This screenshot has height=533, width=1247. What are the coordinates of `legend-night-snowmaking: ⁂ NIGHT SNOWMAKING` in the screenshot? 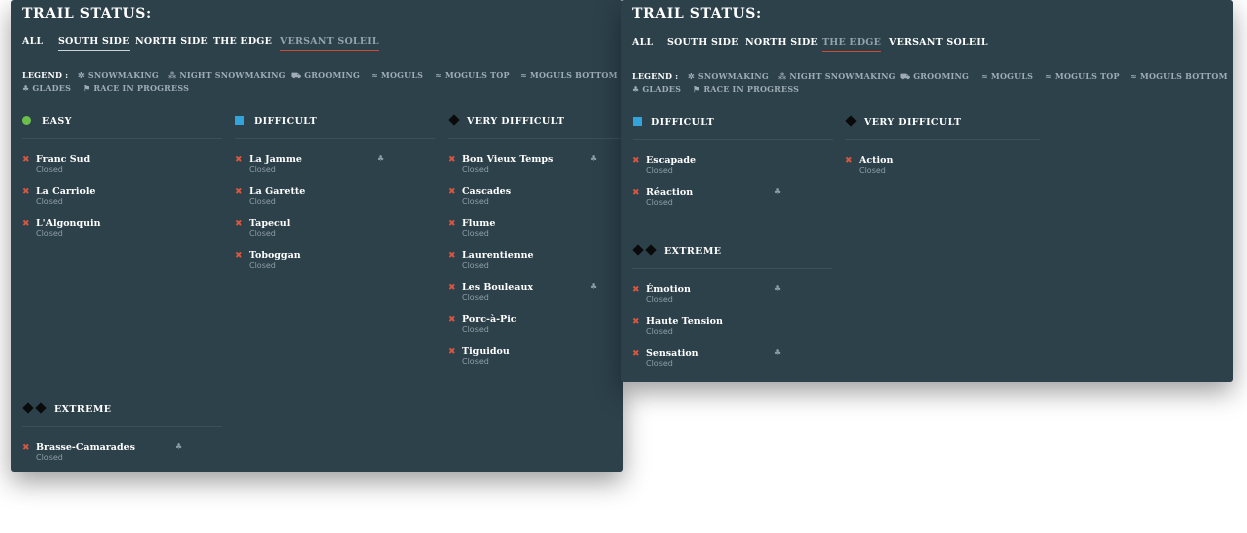 It's located at (227, 75).